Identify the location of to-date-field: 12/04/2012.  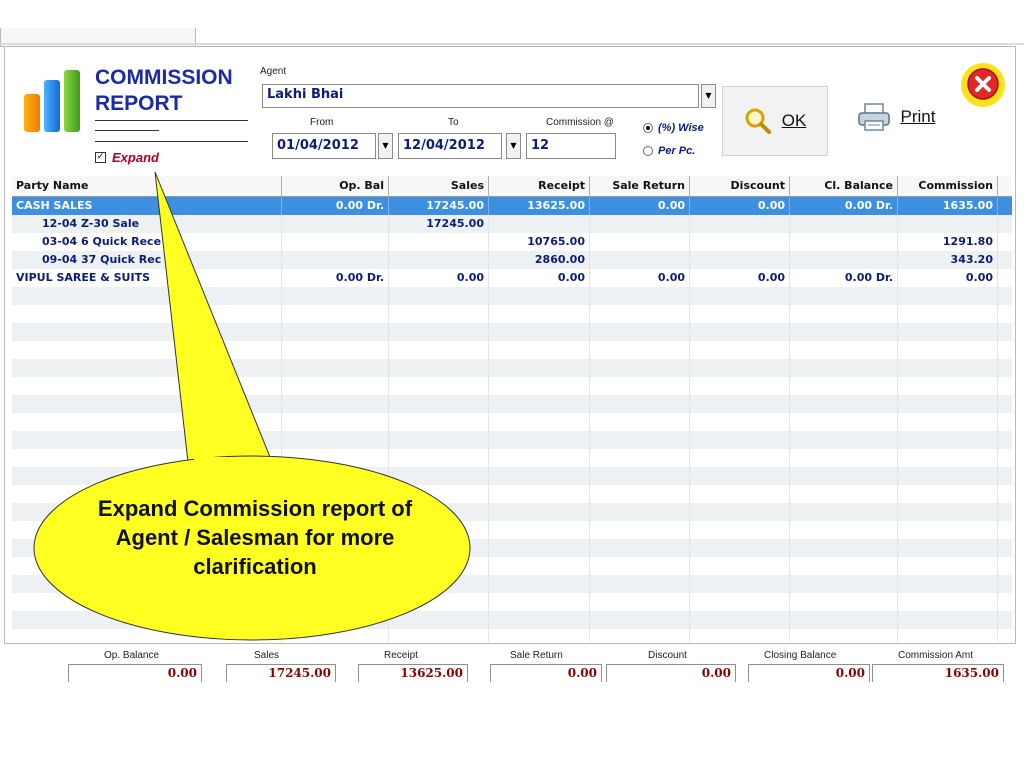
(450, 146).